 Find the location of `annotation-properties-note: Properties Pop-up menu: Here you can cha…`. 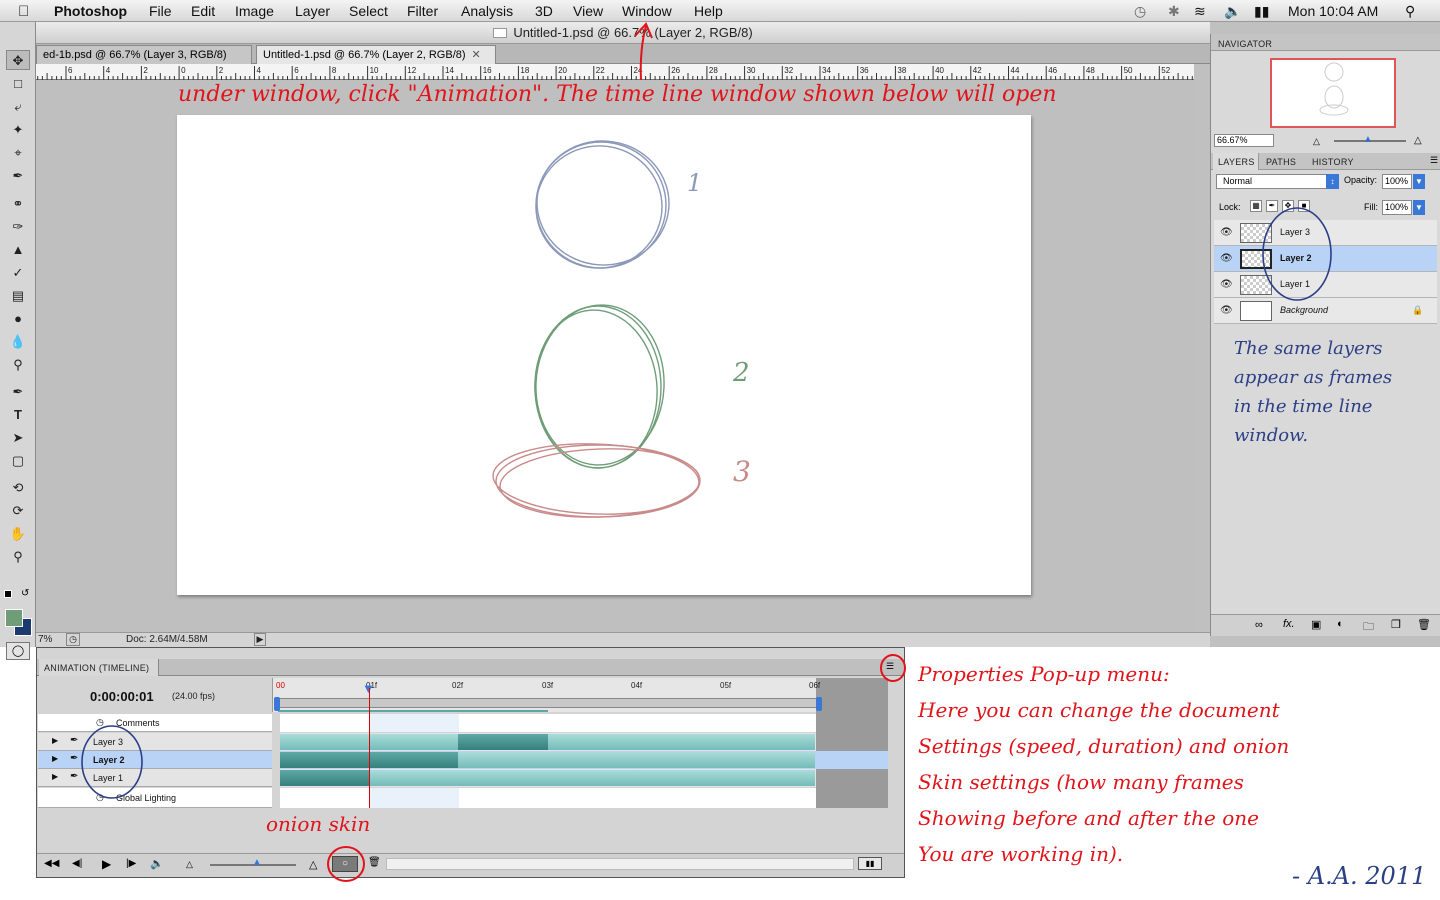

annotation-properties-note: Properties Pop-up menu: Here you can cha… is located at coordinates (1103, 764).